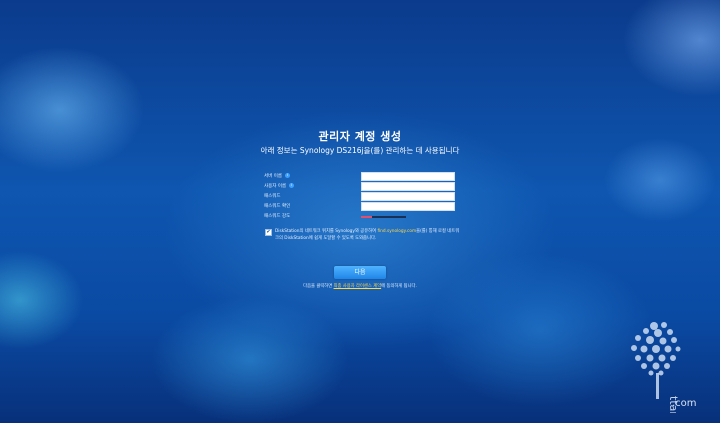 The width and height of the screenshot is (720, 423). Describe the element at coordinates (408, 186) in the screenshot. I see `username-input` at that location.